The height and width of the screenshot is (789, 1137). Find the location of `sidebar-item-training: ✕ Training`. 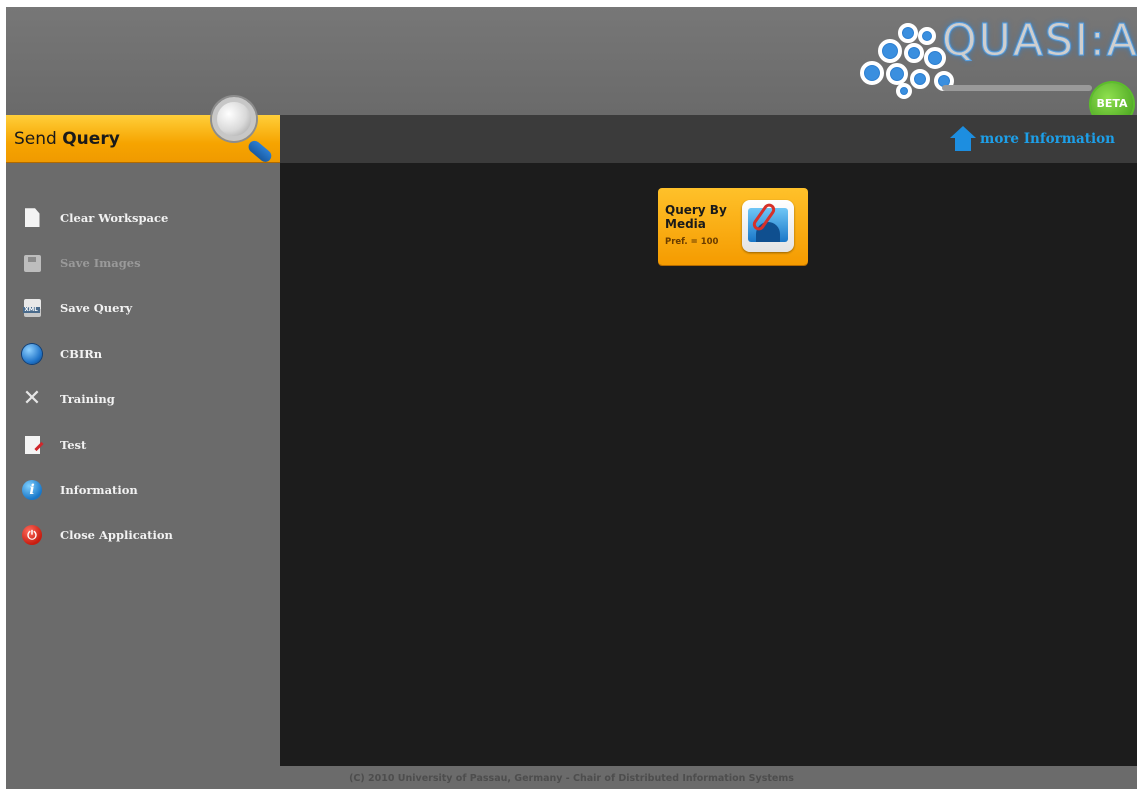

sidebar-item-training: ✕ Training is located at coordinates (143, 399).